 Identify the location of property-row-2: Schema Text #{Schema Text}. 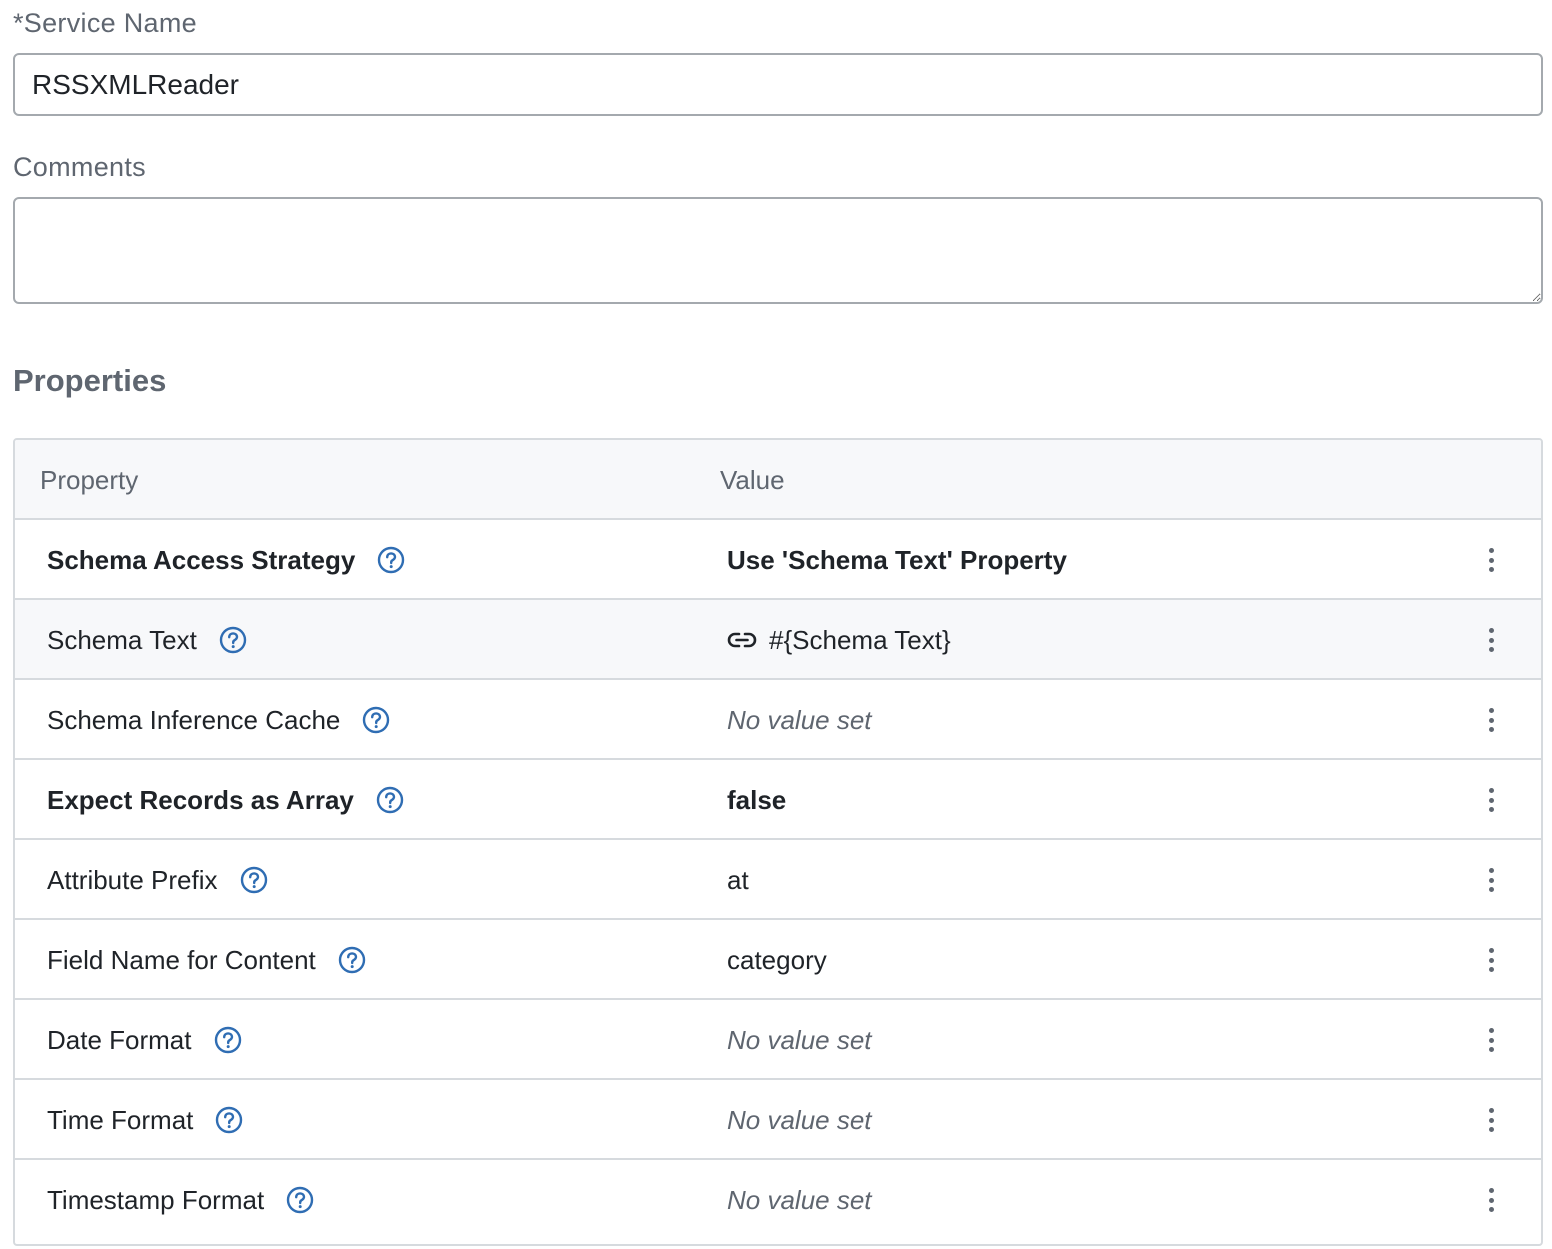
(778, 640).